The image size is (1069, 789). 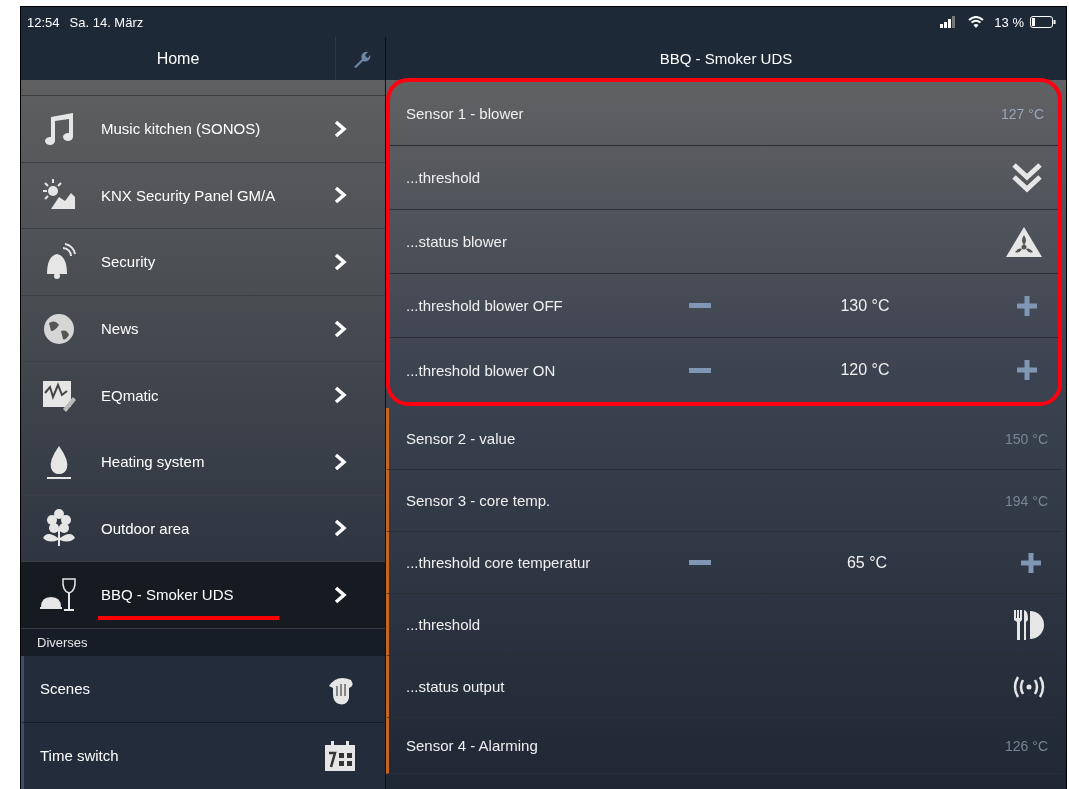 I want to click on row-label: Sensor 2 - value, so click(x=461, y=438).